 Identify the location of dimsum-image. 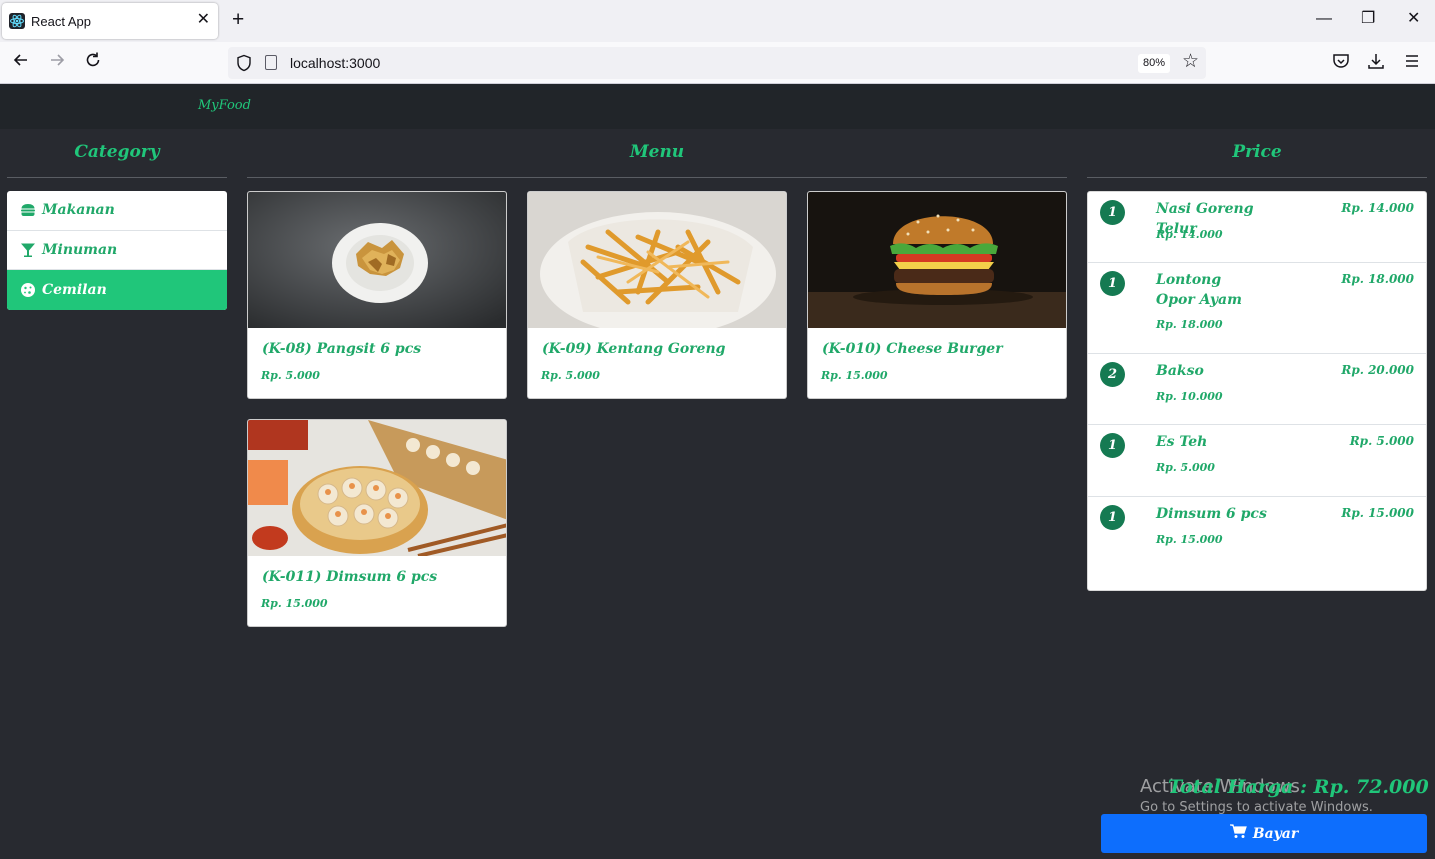
(377, 488).